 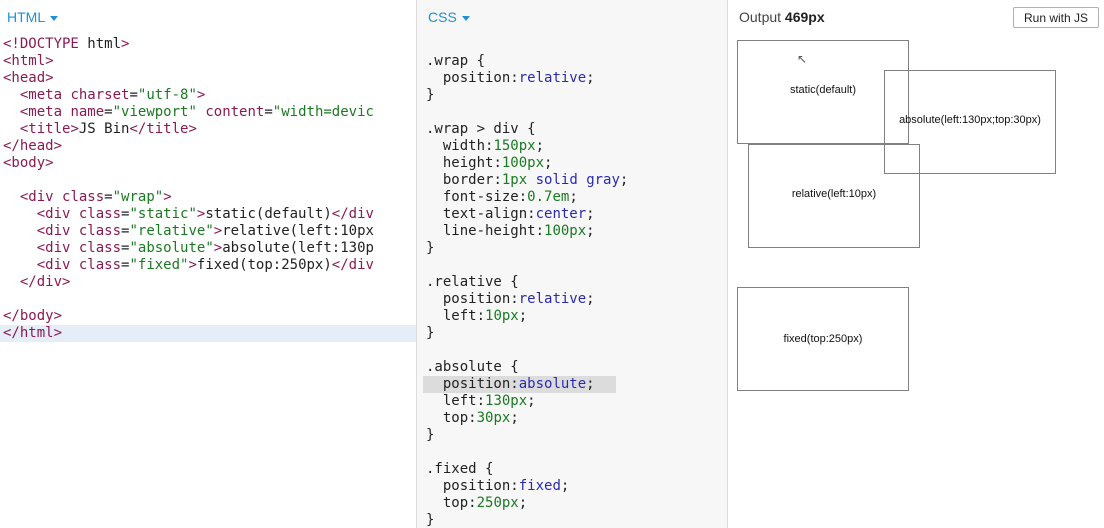 I want to click on css-code-line: .fixed {, so click(x=460, y=469).